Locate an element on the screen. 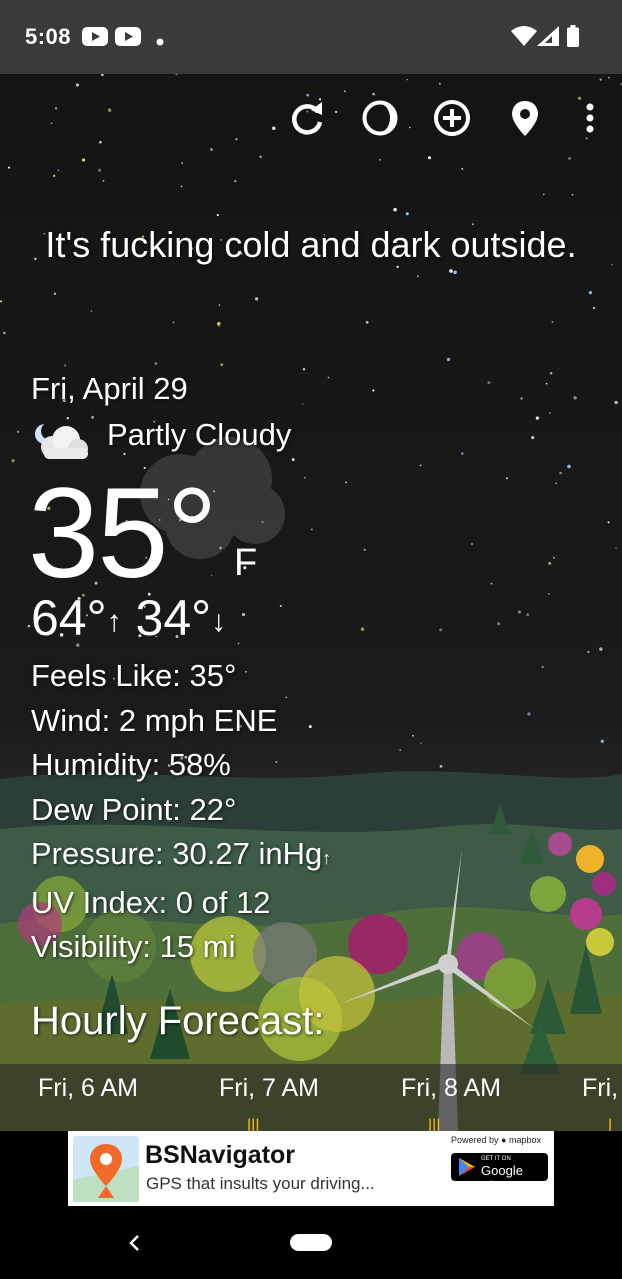  detail-feels-like: Feels Like: 35° is located at coordinates (181, 676).